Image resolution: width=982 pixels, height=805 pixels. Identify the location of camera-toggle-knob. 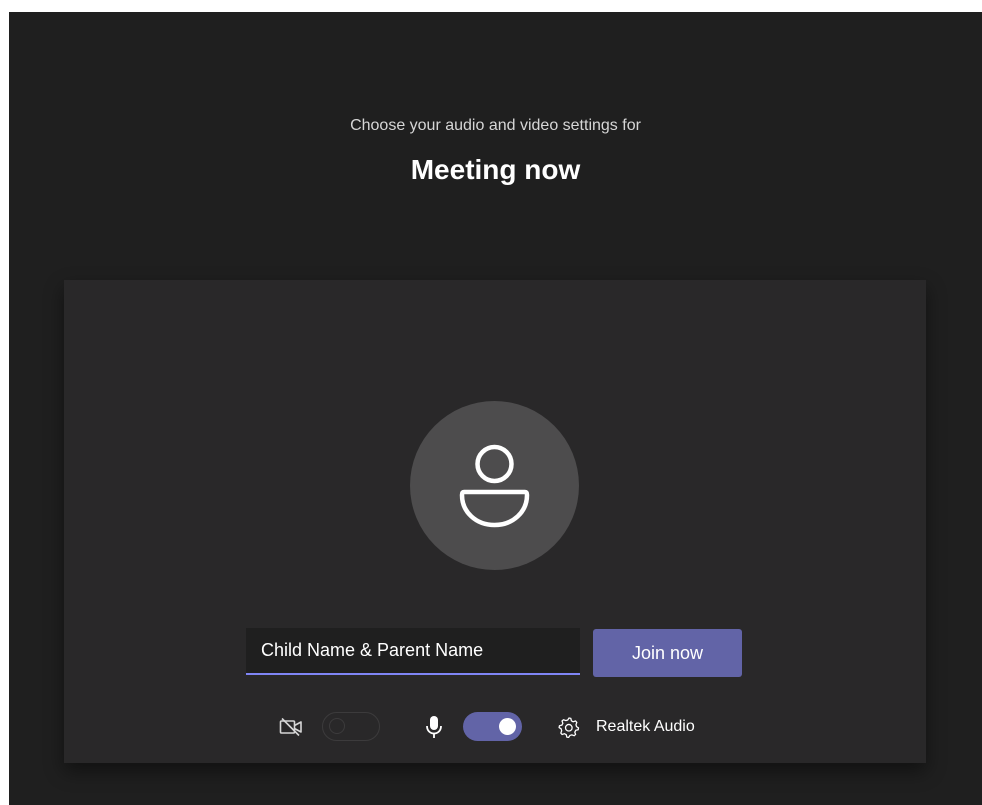
(337, 726).